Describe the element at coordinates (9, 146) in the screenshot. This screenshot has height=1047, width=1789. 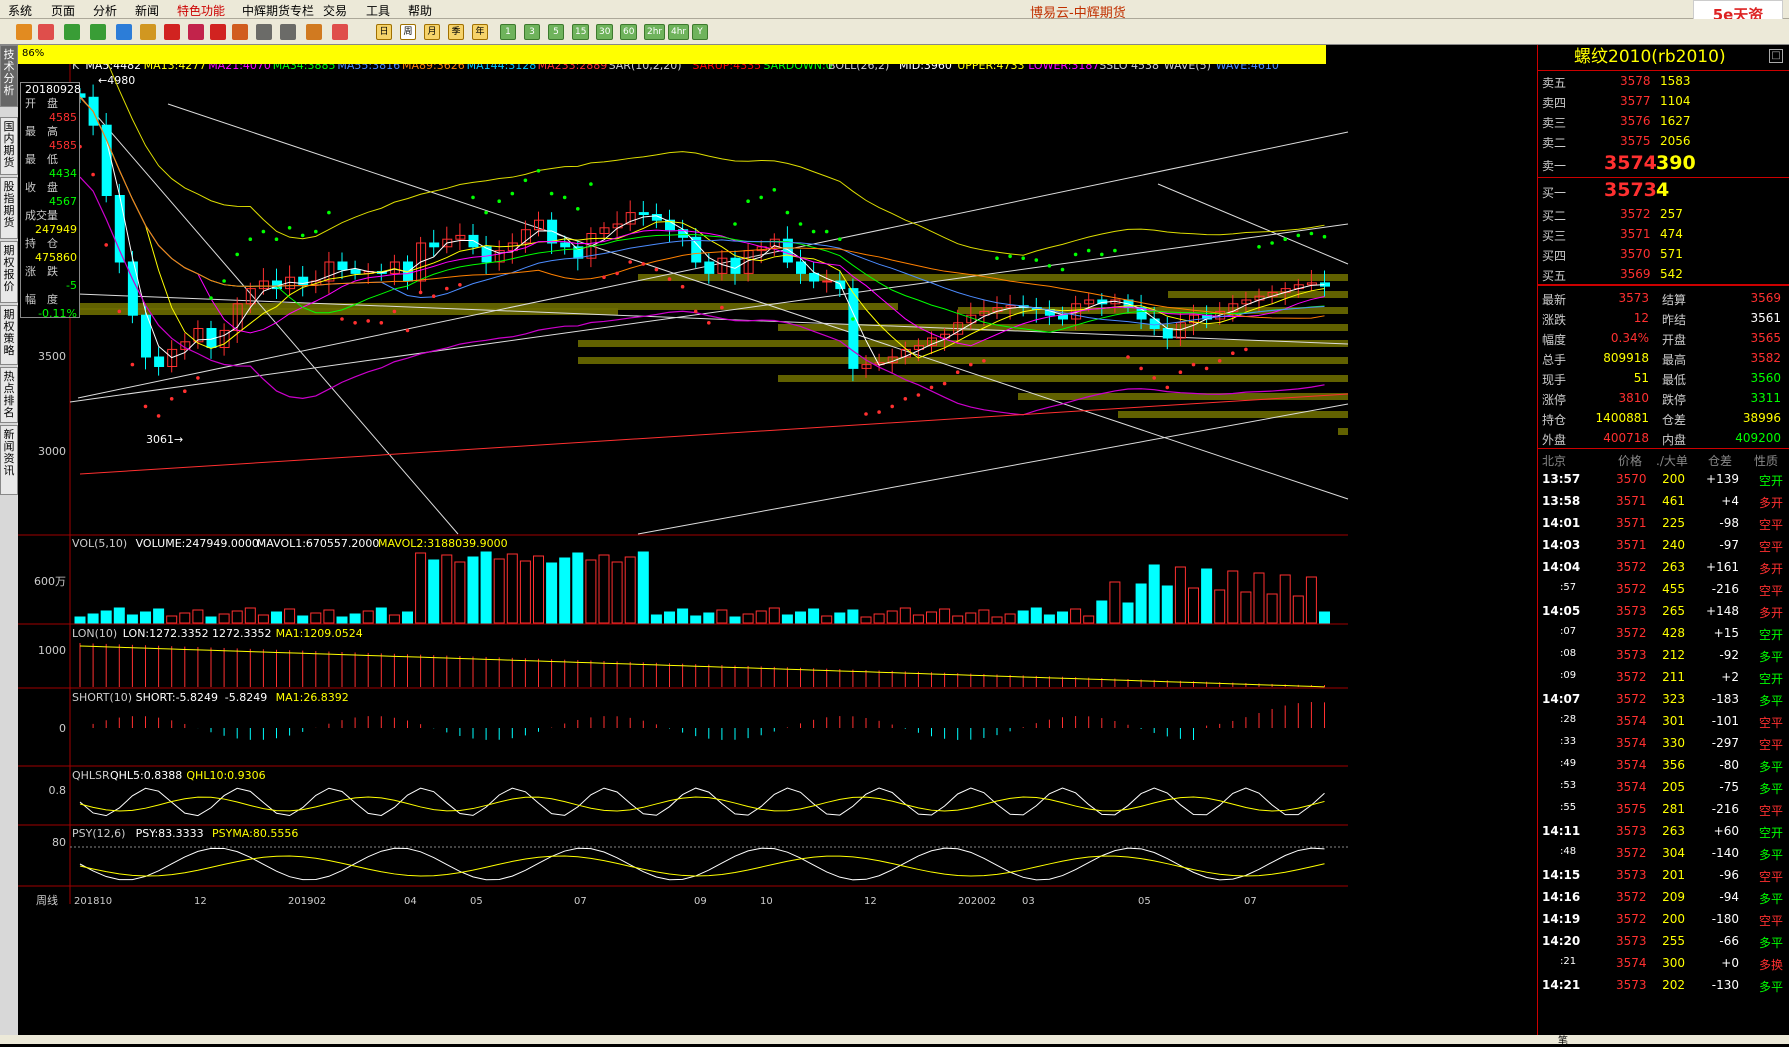
I see `side-tab-1: 国内期货` at that location.